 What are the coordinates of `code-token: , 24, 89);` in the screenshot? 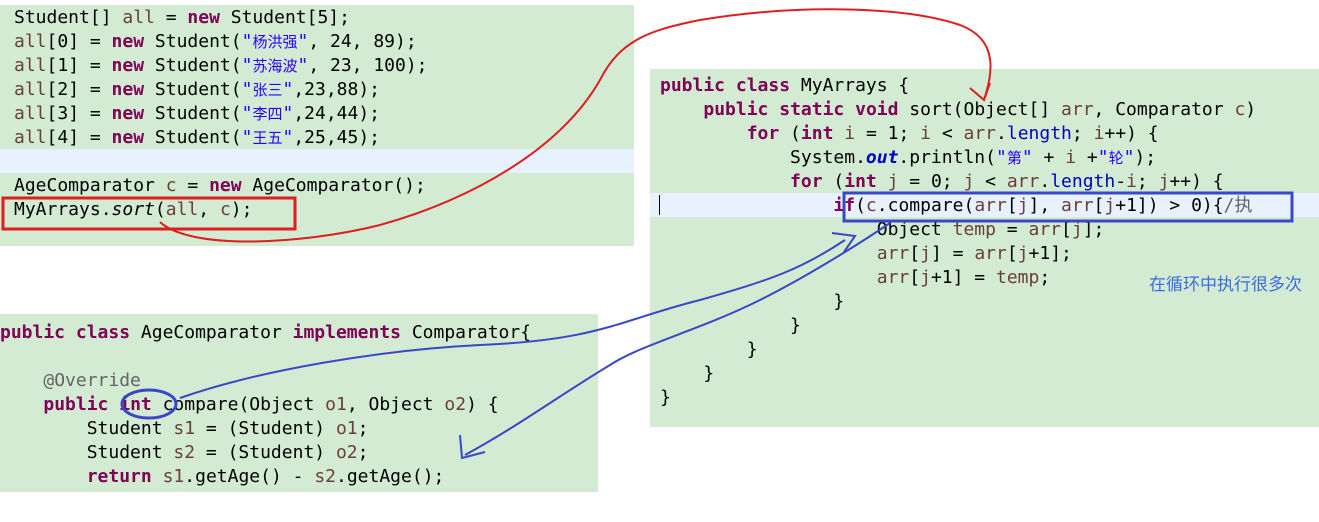 It's located at (362, 41).